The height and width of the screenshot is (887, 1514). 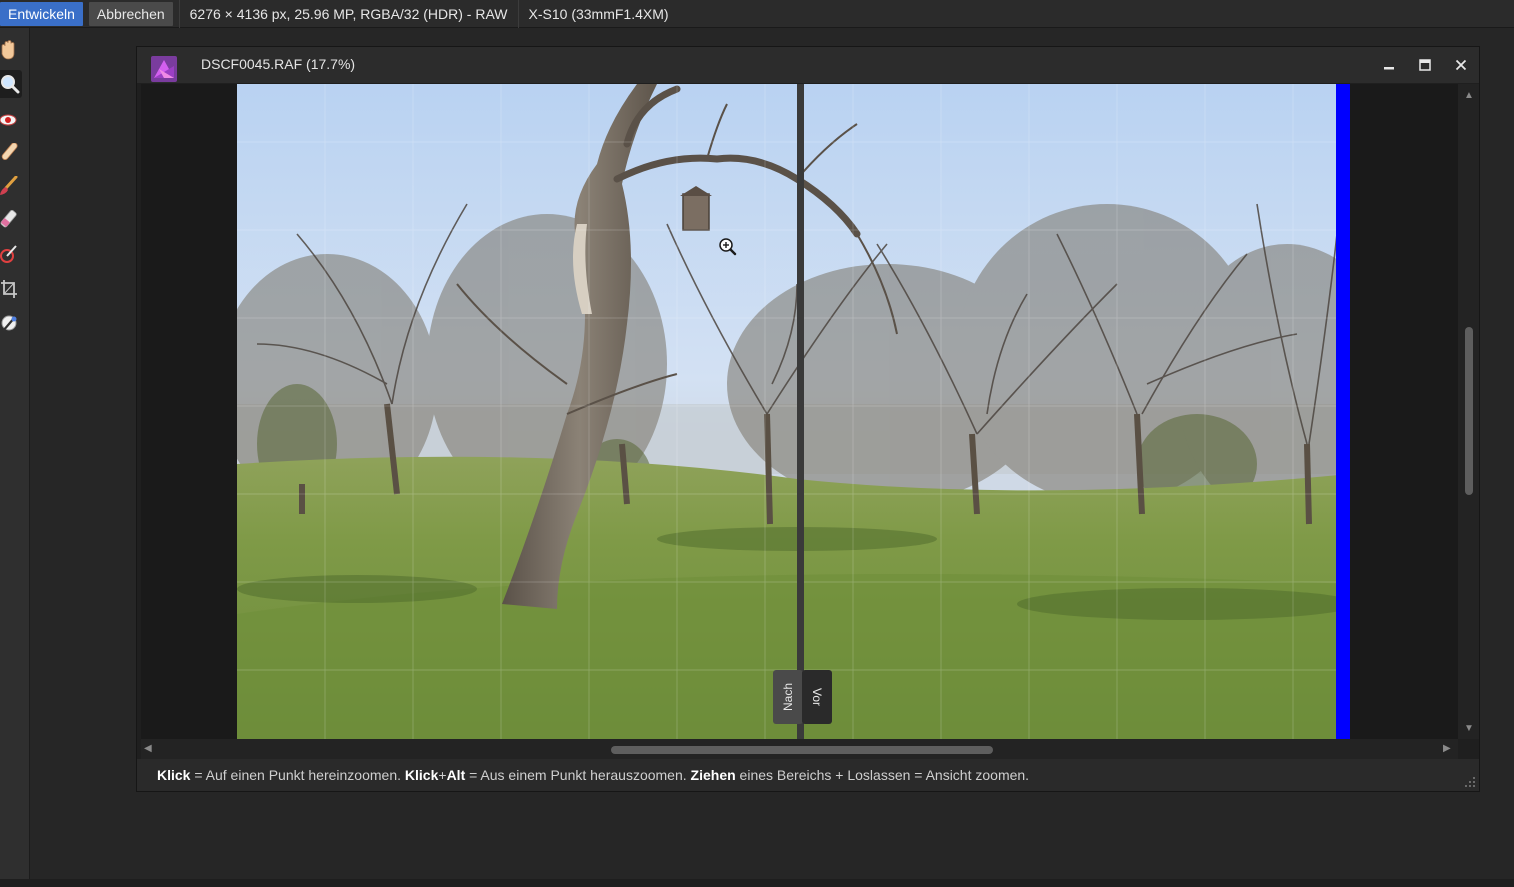 What do you see at coordinates (442, 775) in the screenshot?
I see `status-plus: +` at bounding box center [442, 775].